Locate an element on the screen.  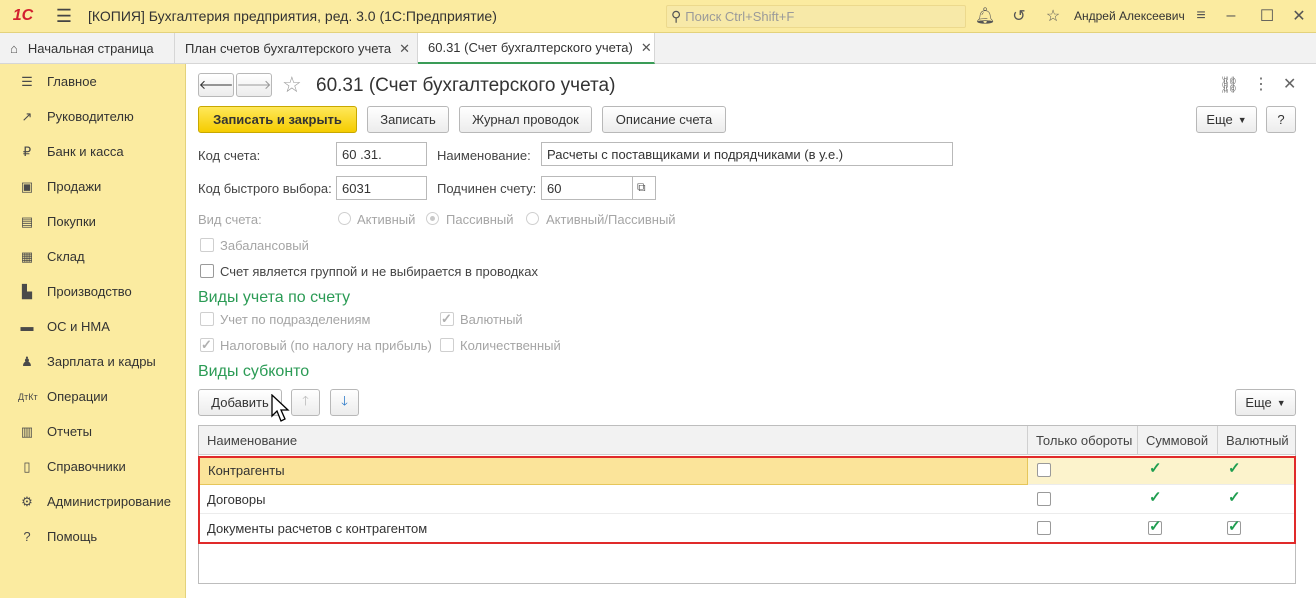
more-actions-icon: ⋮ is located at coordinates (1261, 84).